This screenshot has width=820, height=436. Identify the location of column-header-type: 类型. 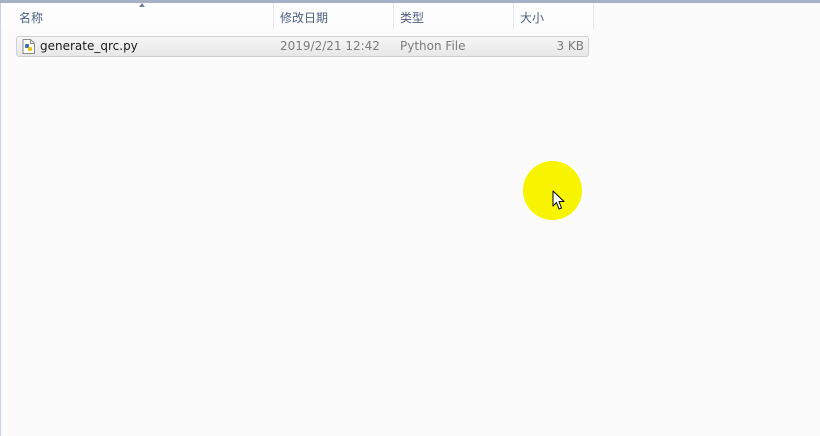
(454, 16).